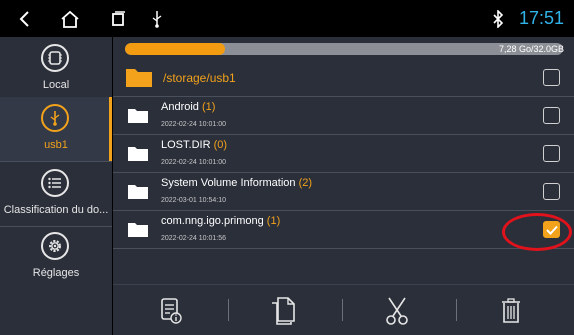  What do you see at coordinates (193, 238) in the screenshot?
I see `file-date: 2022-02-24 10:01:56` at bounding box center [193, 238].